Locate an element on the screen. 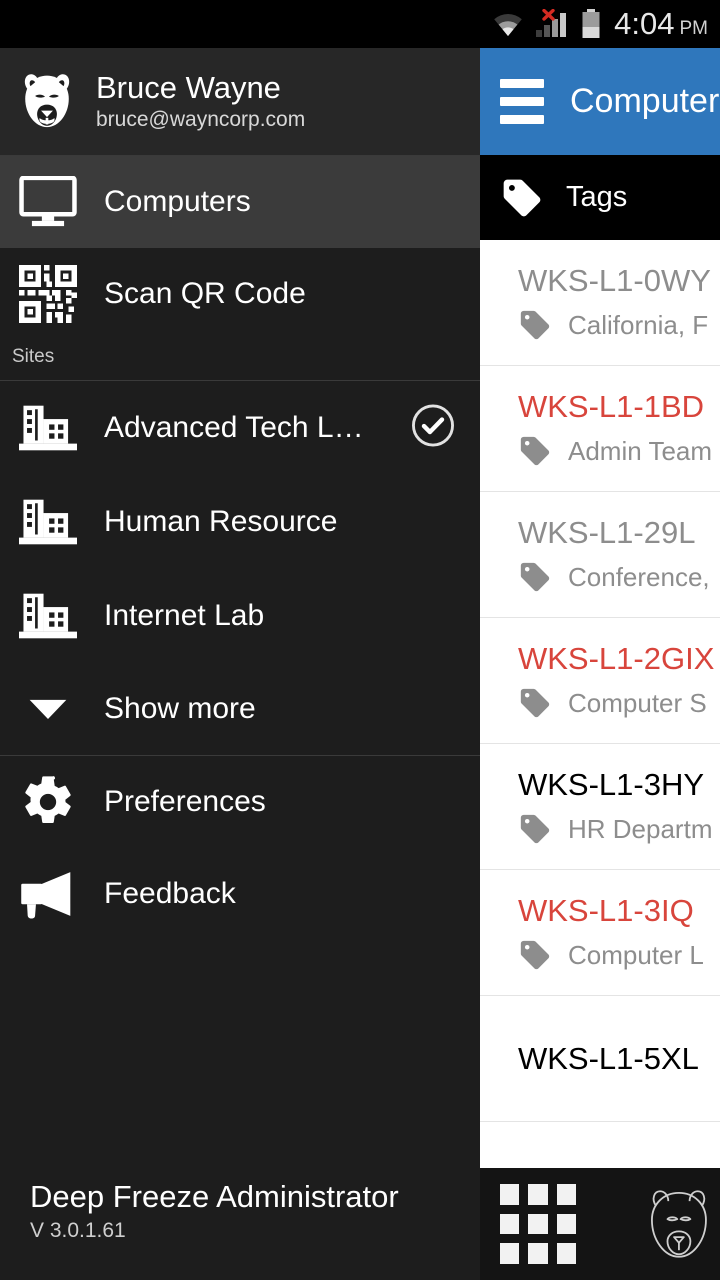 The image size is (720, 1280). computer-list-item: WKS-L1-2GIX Computer S is located at coordinates (600, 681).